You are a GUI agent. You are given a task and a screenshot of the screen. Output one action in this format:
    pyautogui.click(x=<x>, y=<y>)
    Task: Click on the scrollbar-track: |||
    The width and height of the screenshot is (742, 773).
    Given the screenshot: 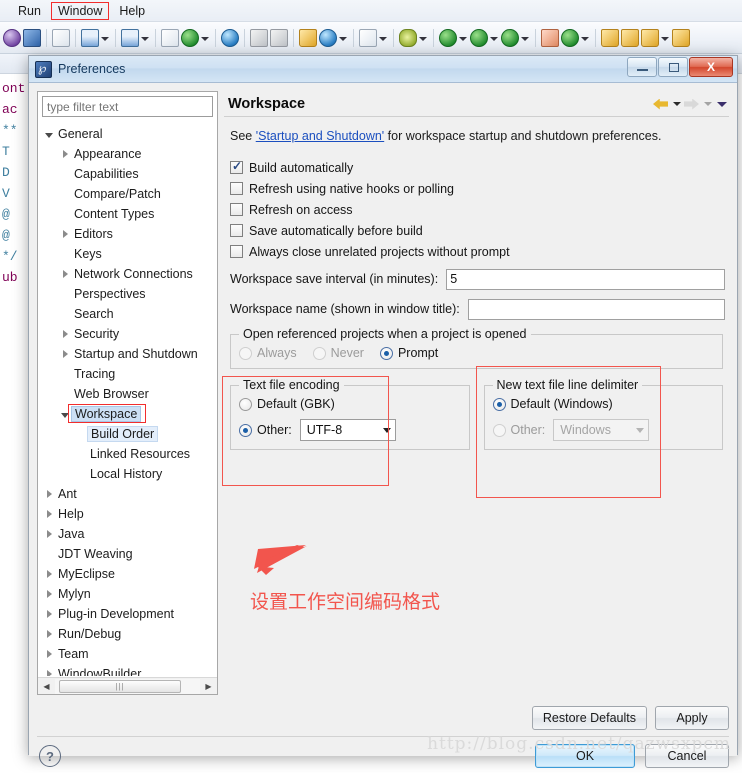 What is the action you would take?
    pyautogui.click(x=127, y=686)
    